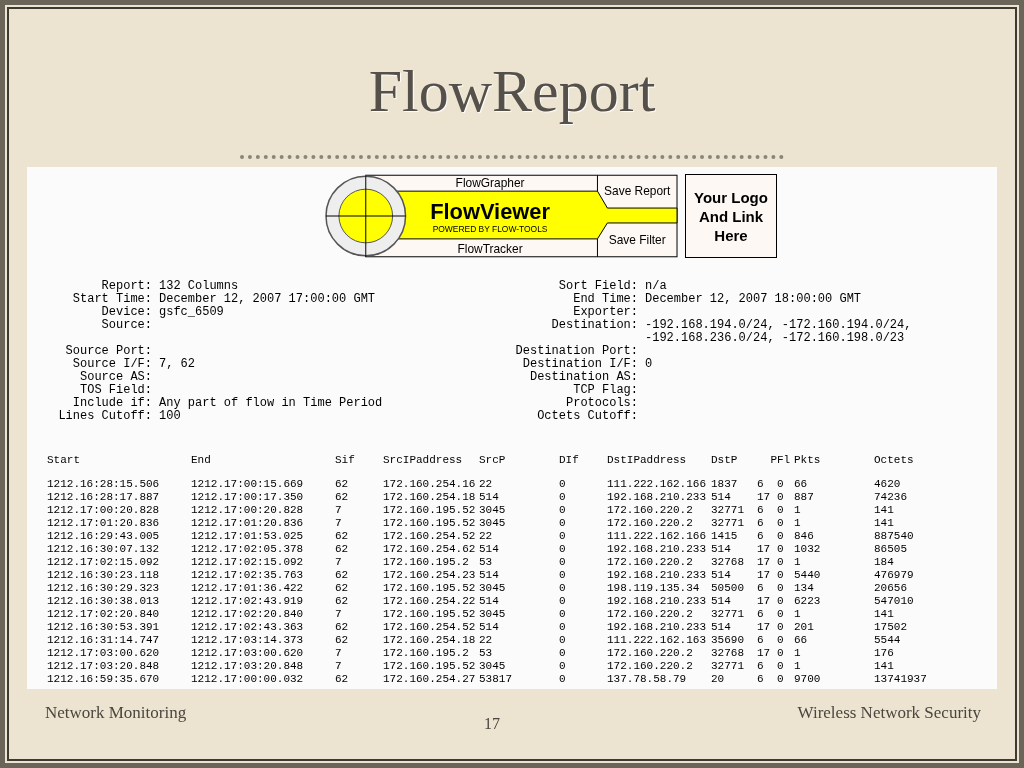 This screenshot has width=1024, height=768. What do you see at coordinates (103, 666) in the screenshot?
I see `table-cell: 1212.17:03:20.848` at bounding box center [103, 666].